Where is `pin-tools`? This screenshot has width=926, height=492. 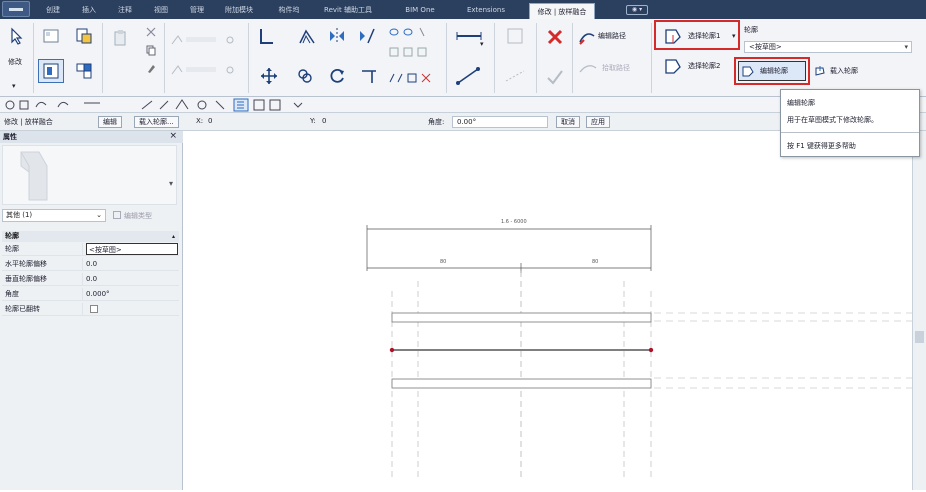
pin-tools is located at coordinates (410, 52).